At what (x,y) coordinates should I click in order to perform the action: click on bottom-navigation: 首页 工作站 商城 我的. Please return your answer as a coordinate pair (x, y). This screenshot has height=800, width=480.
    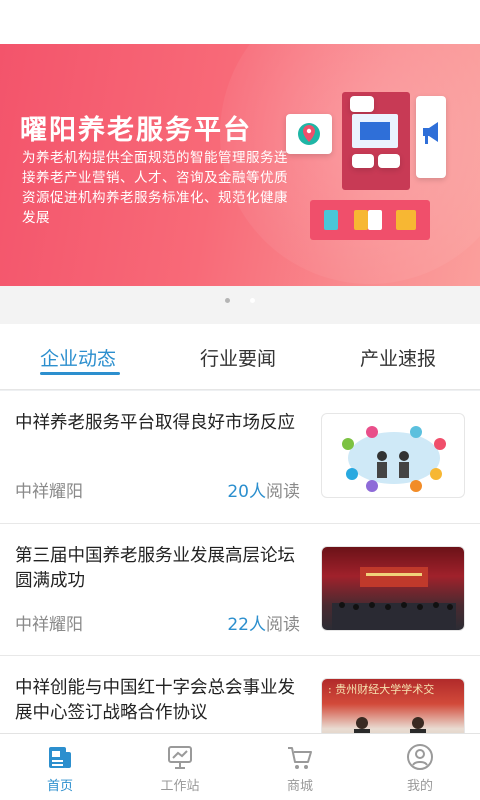
    Looking at the image, I should click on (240, 766).